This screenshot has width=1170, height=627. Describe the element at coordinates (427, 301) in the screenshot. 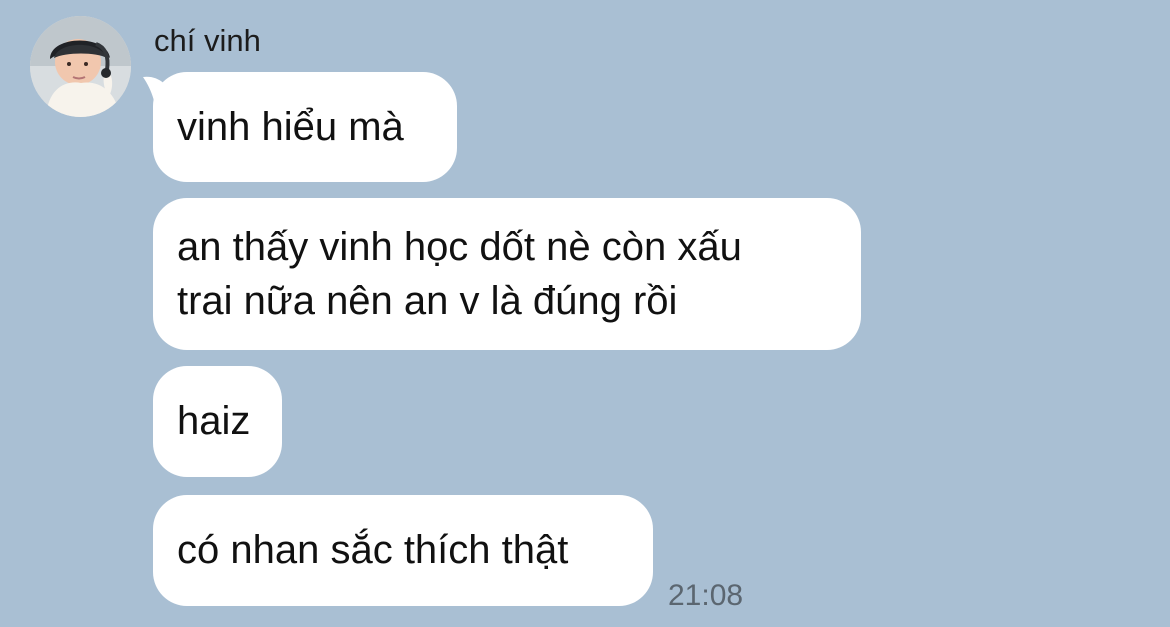

I see `message-text: trai nữa nên an v là đúng rồi` at that location.